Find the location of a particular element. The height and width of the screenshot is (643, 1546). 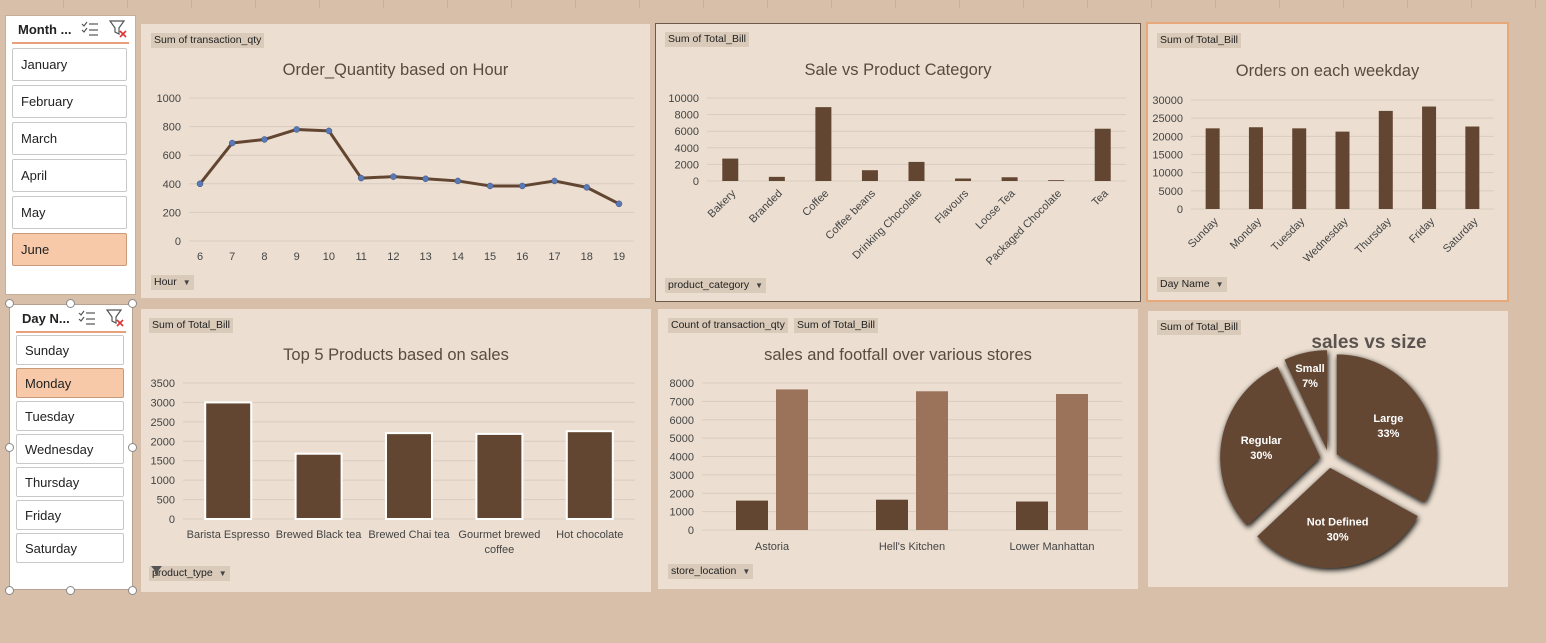

x-tick-label: 12 is located at coordinates (393, 257).